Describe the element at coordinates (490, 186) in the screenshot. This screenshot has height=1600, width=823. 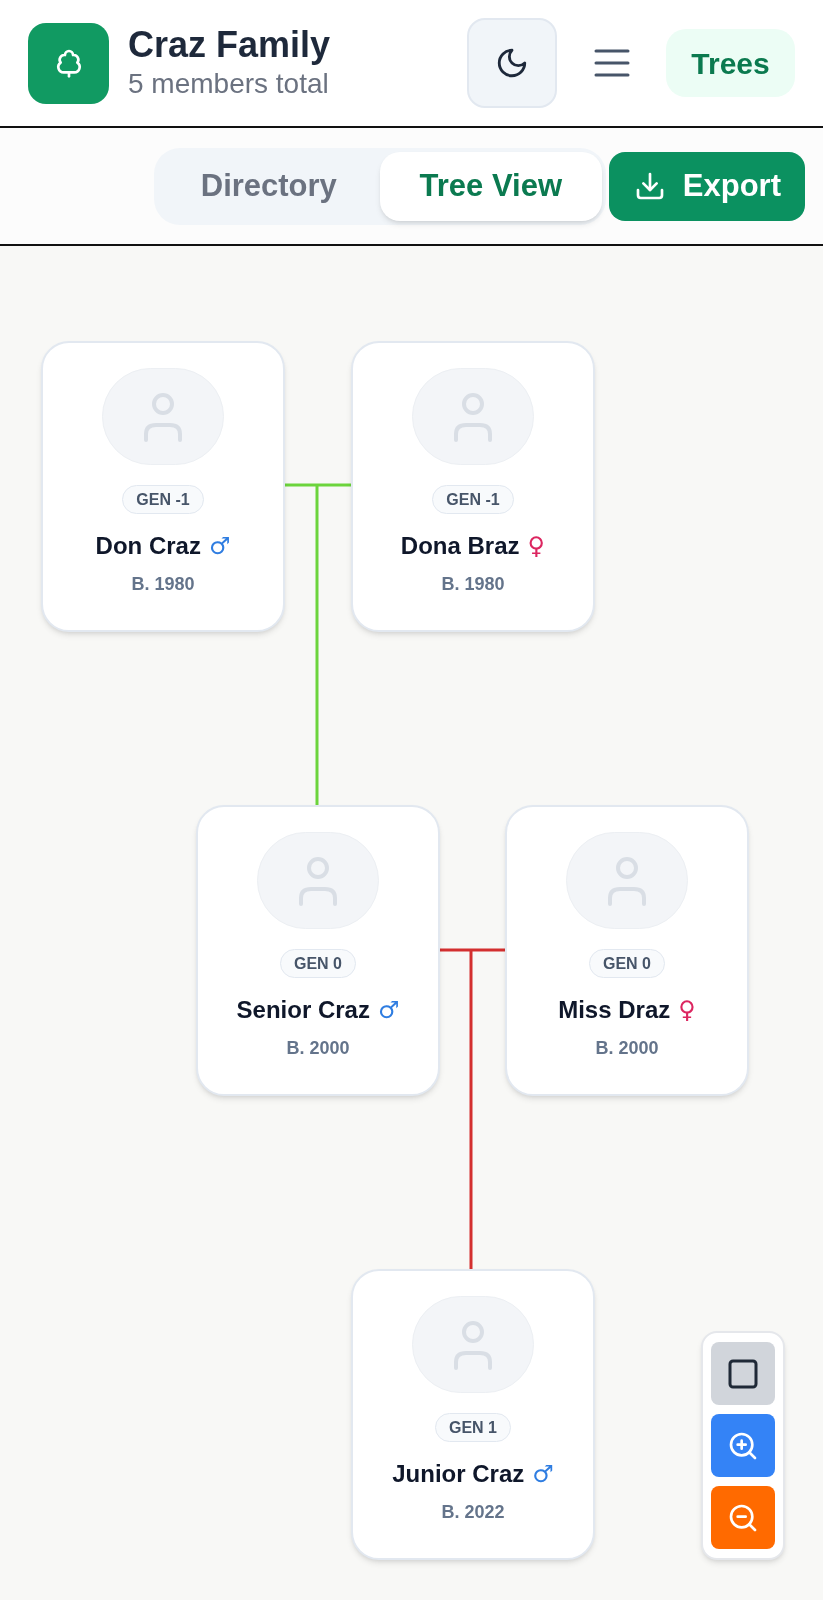
I see `view-tab: Tree View` at that location.